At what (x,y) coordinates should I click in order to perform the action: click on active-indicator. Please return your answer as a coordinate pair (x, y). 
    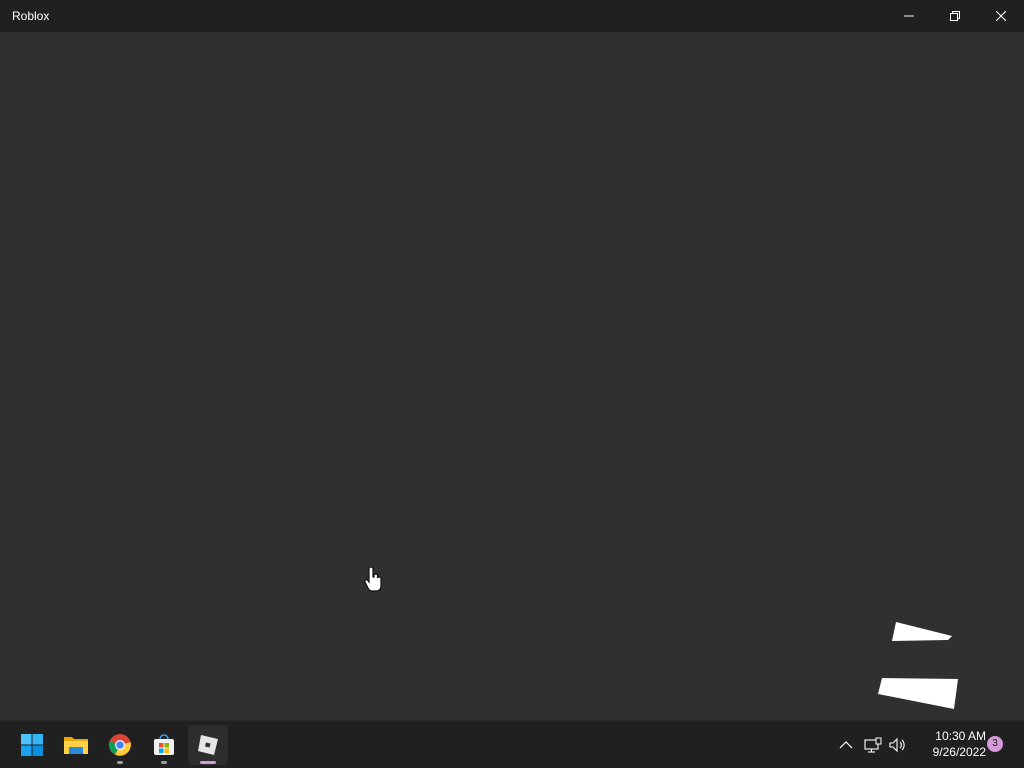
    Looking at the image, I should click on (208, 762).